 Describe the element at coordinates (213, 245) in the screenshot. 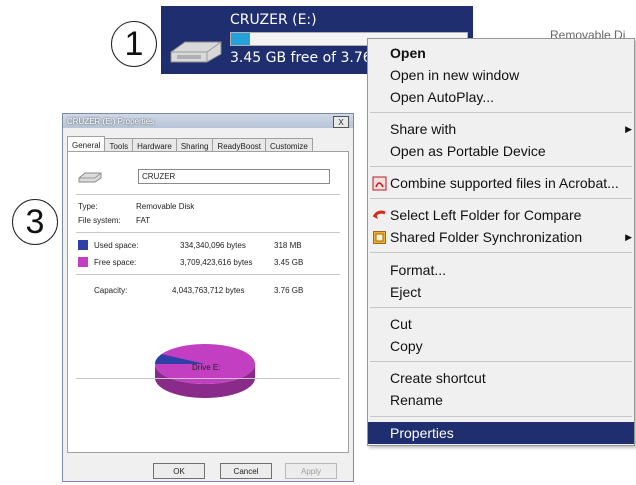

I see `used-space-bytes: 334,340,096 bytes` at that location.